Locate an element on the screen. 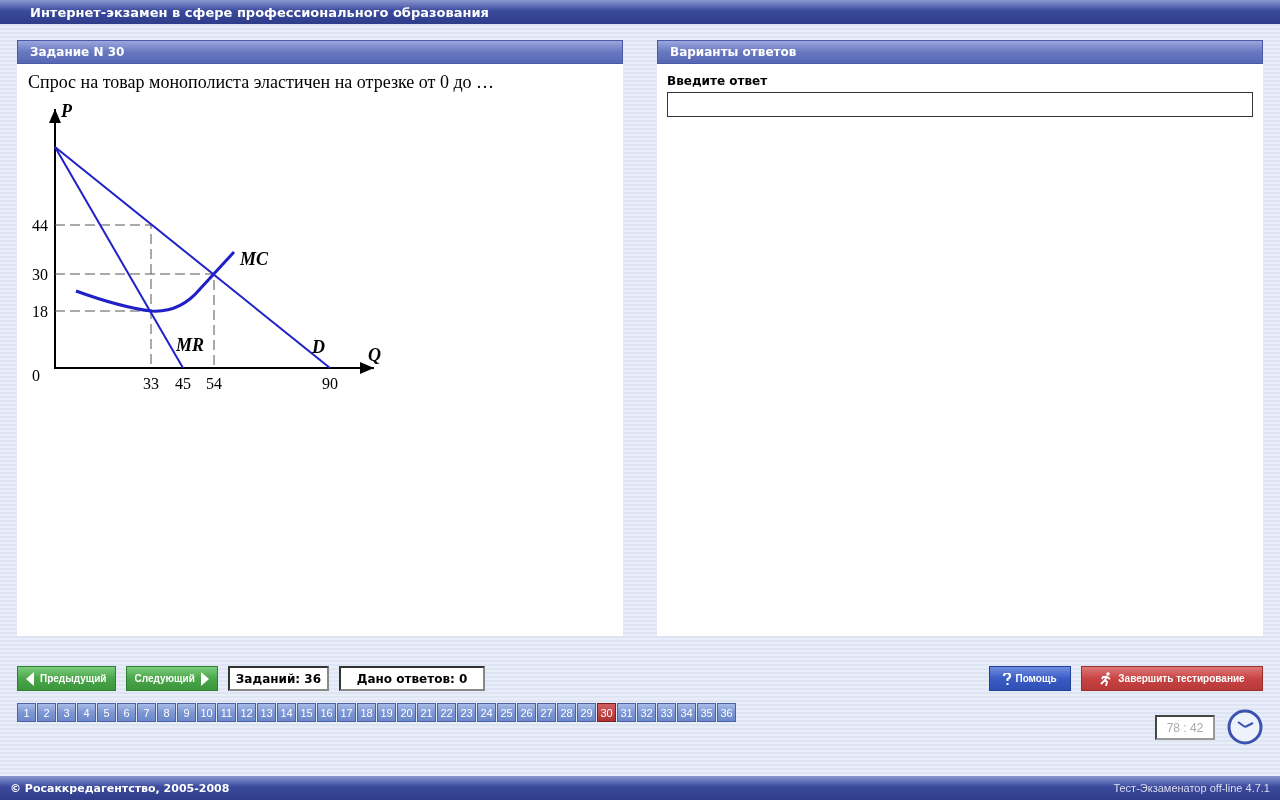 This screenshot has width=1280, height=800. axis-label: Q is located at coordinates (374, 355).